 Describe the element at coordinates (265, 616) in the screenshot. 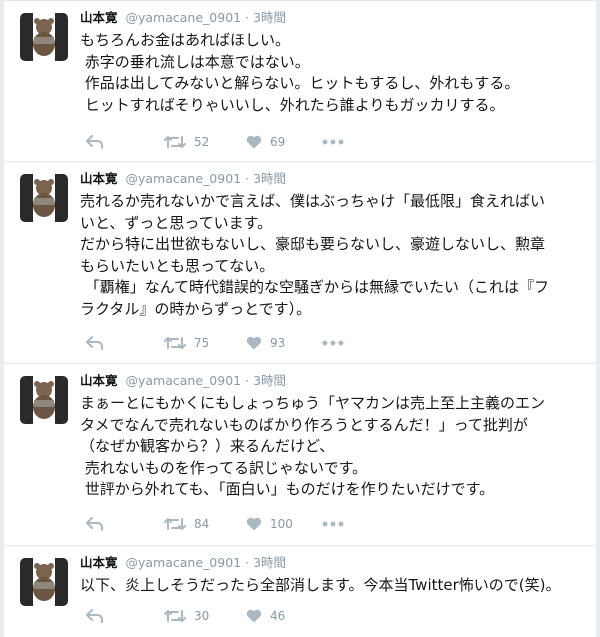

I see `like-button: 46` at that location.